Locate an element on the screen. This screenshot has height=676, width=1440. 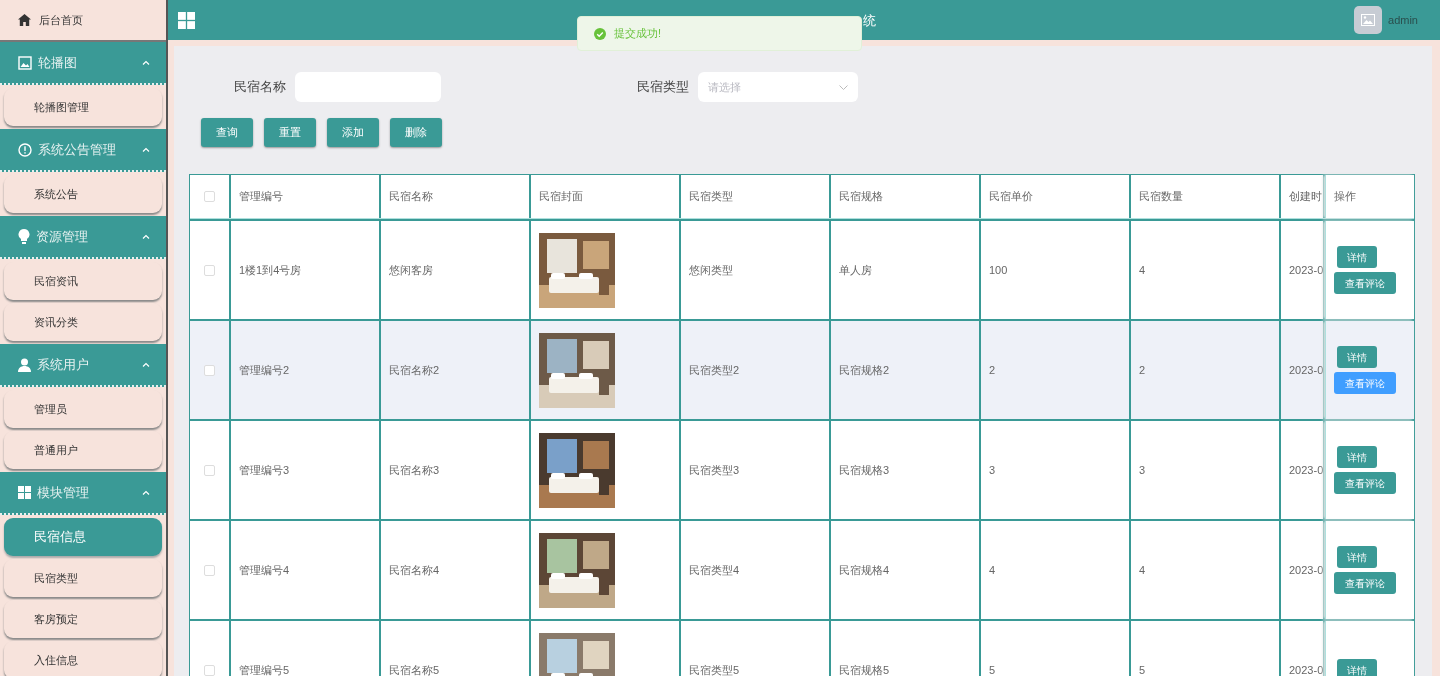
column-header: 民宿封面 is located at coordinates (561, 197).